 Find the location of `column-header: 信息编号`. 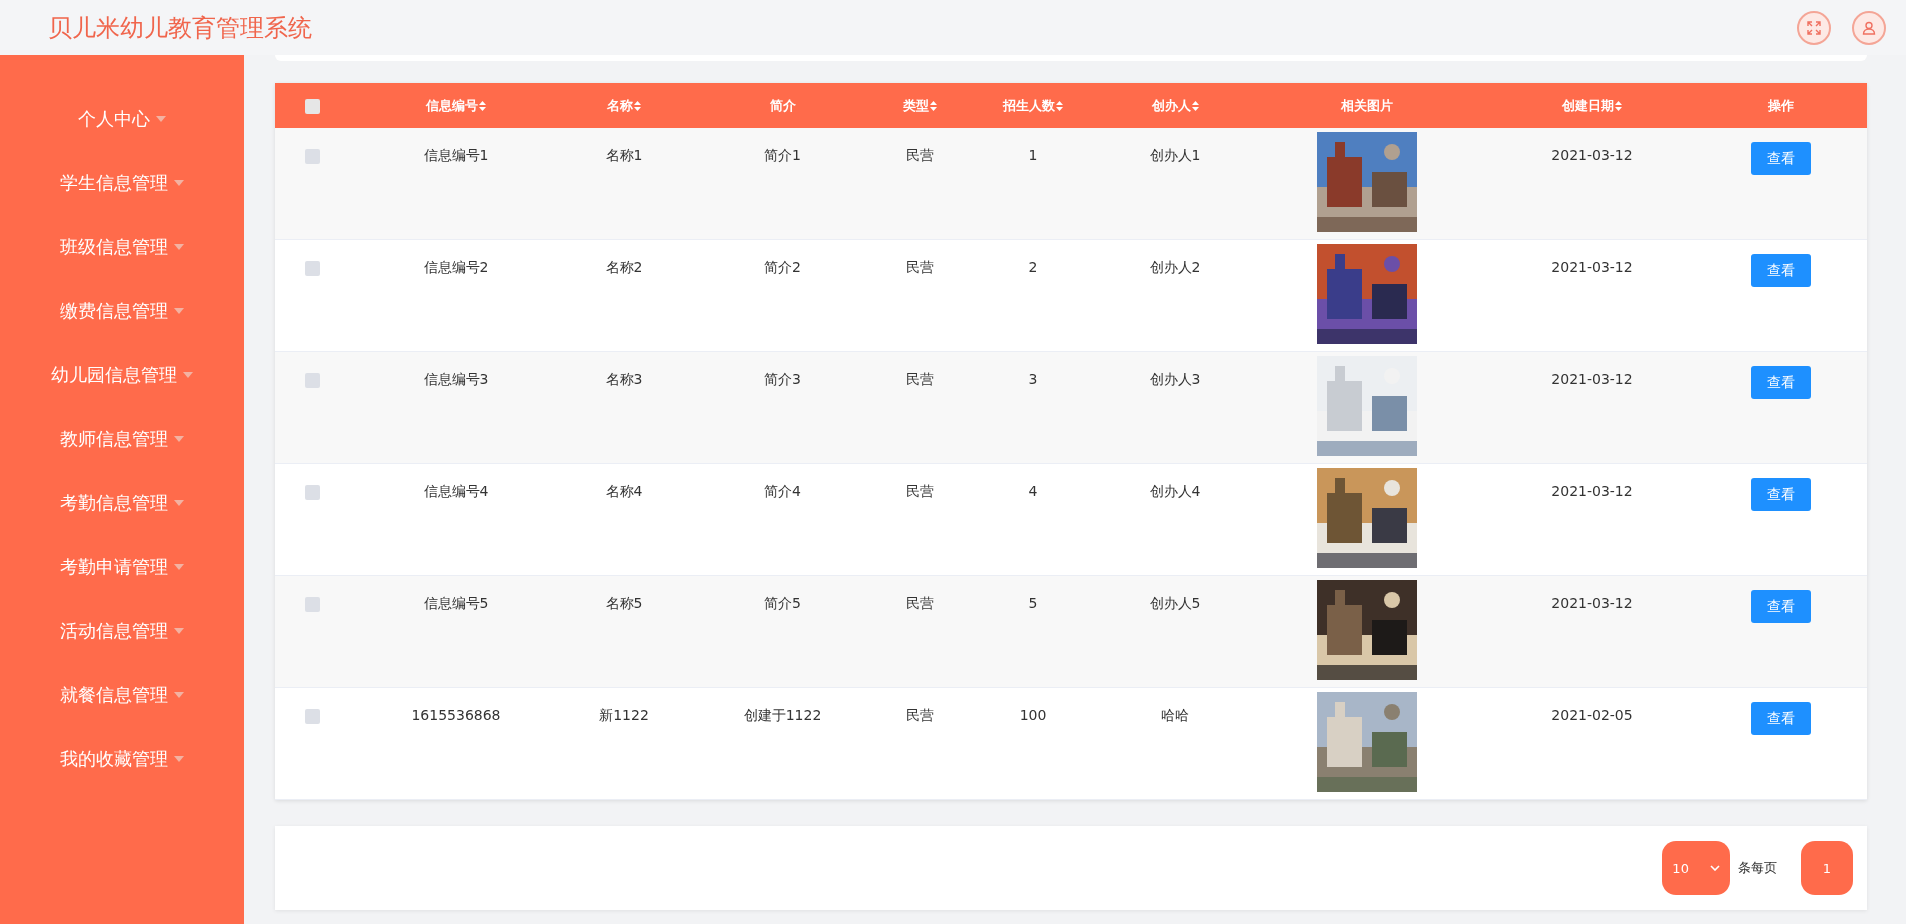

column-header: 信息编号 is located at coordinates (452, 105).